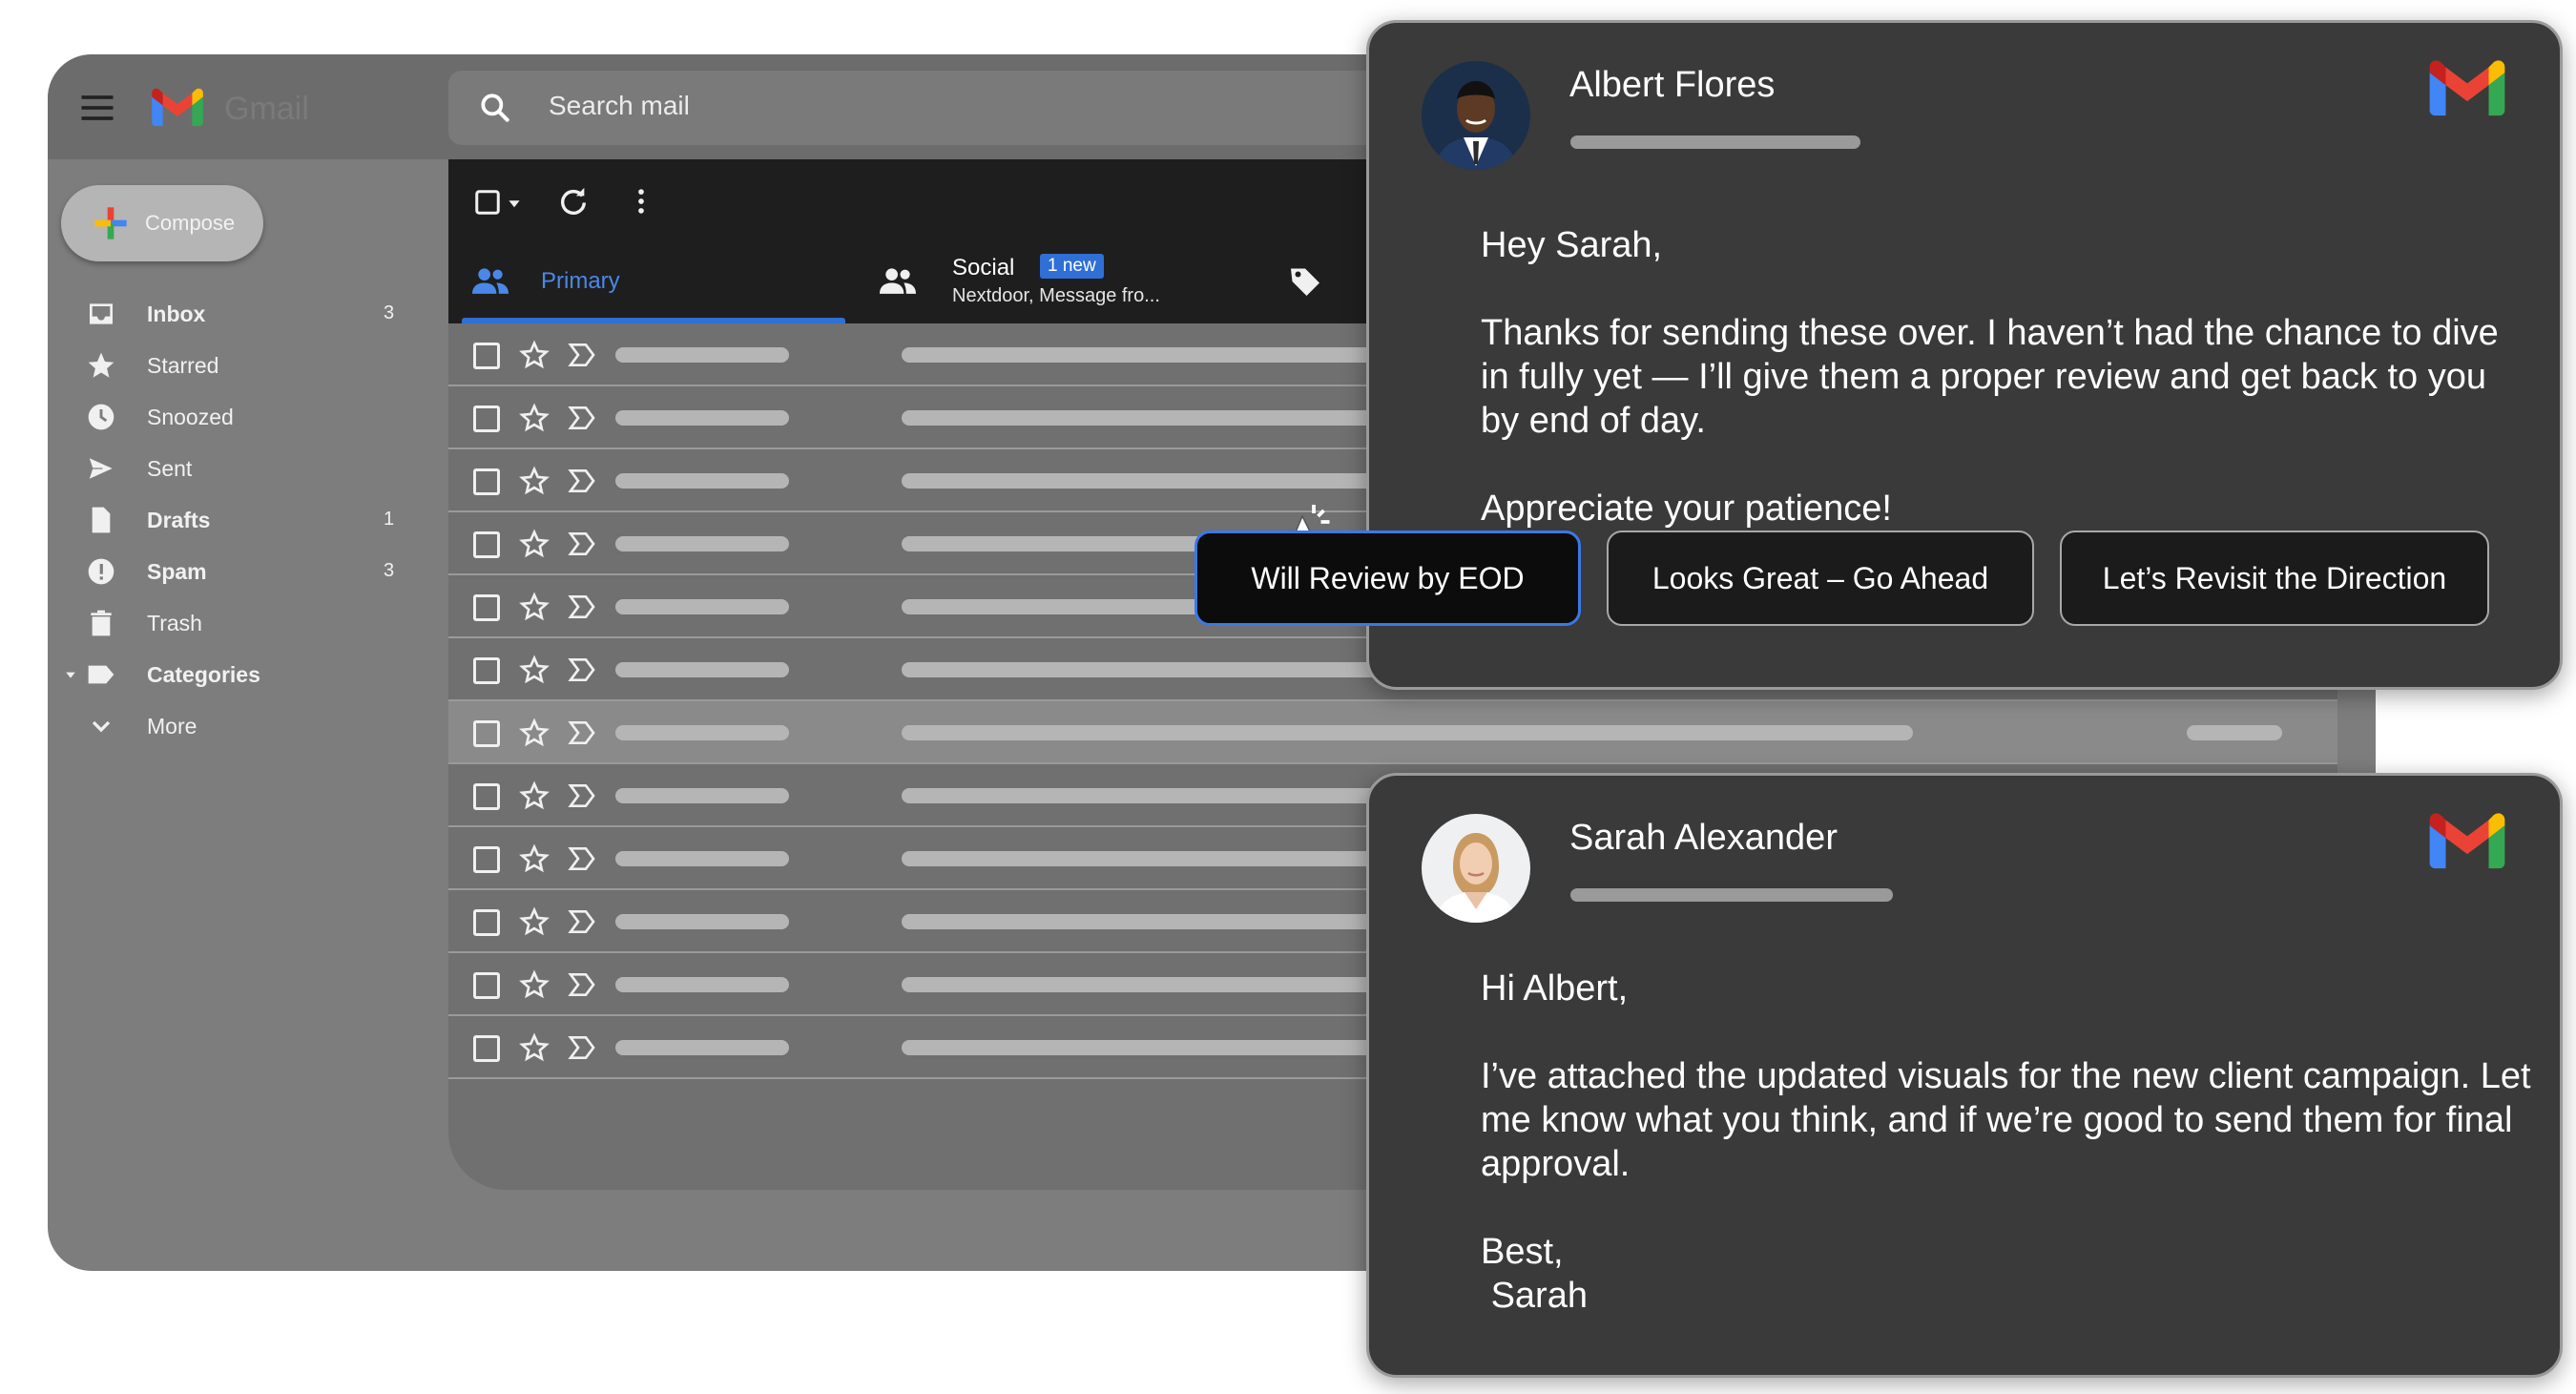  Describe the element at coordinates (1820, 579) in the screenshot. I see `smart-reply-looks-great: Looks Great – Go Ahead` at that location.